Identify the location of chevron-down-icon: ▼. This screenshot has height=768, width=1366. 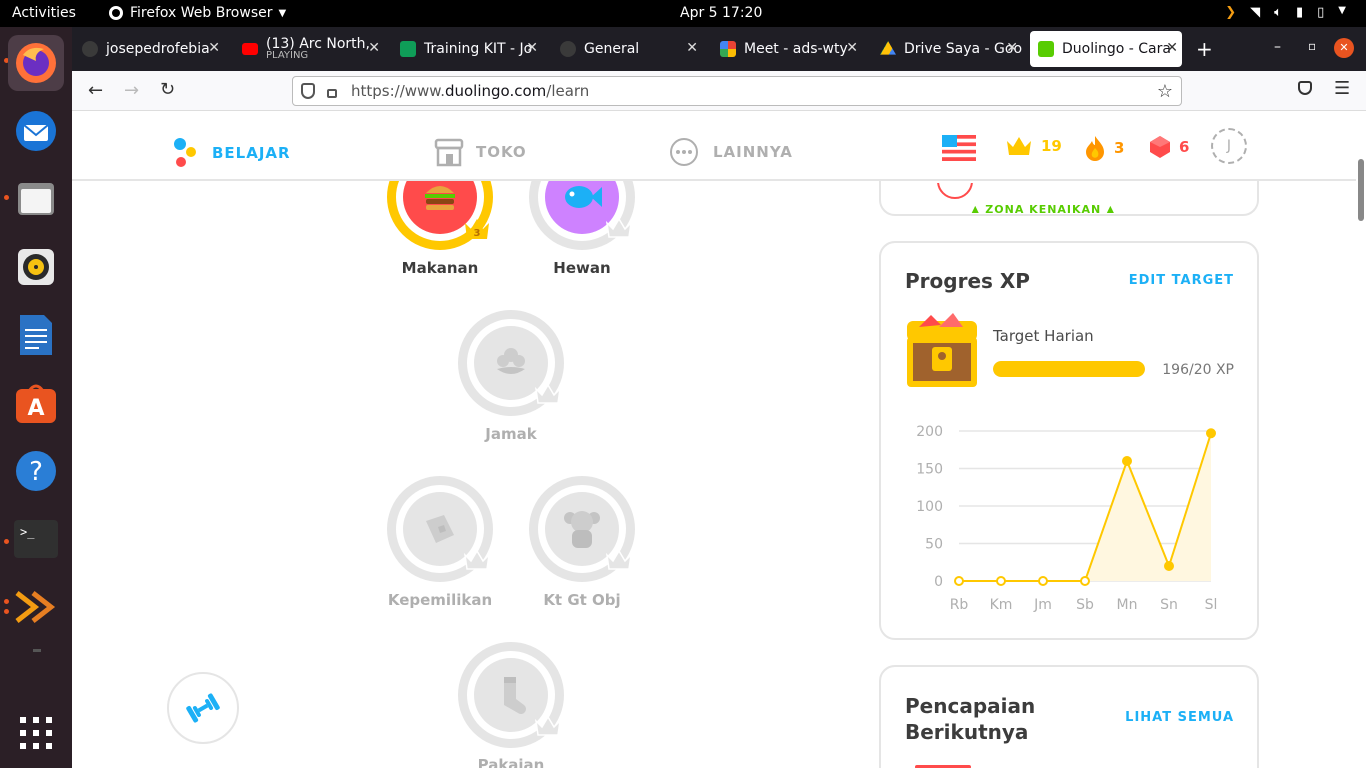
(282, 13).